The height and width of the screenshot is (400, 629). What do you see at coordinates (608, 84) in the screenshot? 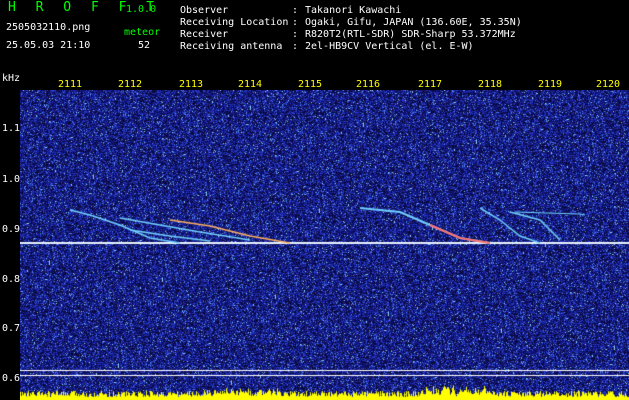
I see `time-tick-label: 2120` at bounding box center [608, 84].